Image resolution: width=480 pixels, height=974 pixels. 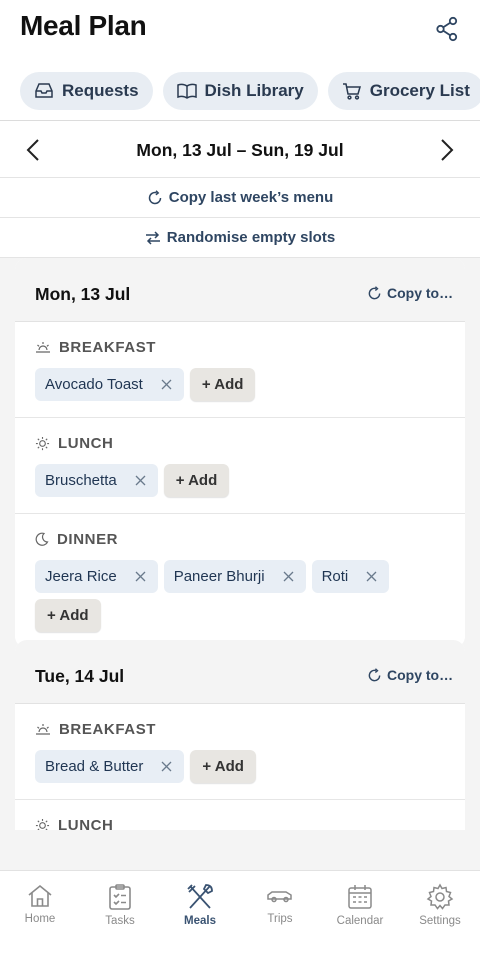 What do you see at coordinates (88, 539) in the screenshot?
I see `meal-name: DINNER` at bounding box center [88, 539].